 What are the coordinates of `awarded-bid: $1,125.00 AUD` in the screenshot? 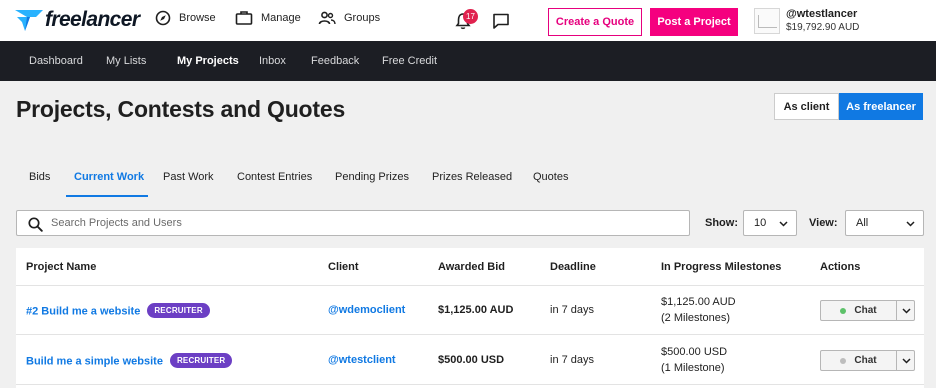 It's located at (476, 310).